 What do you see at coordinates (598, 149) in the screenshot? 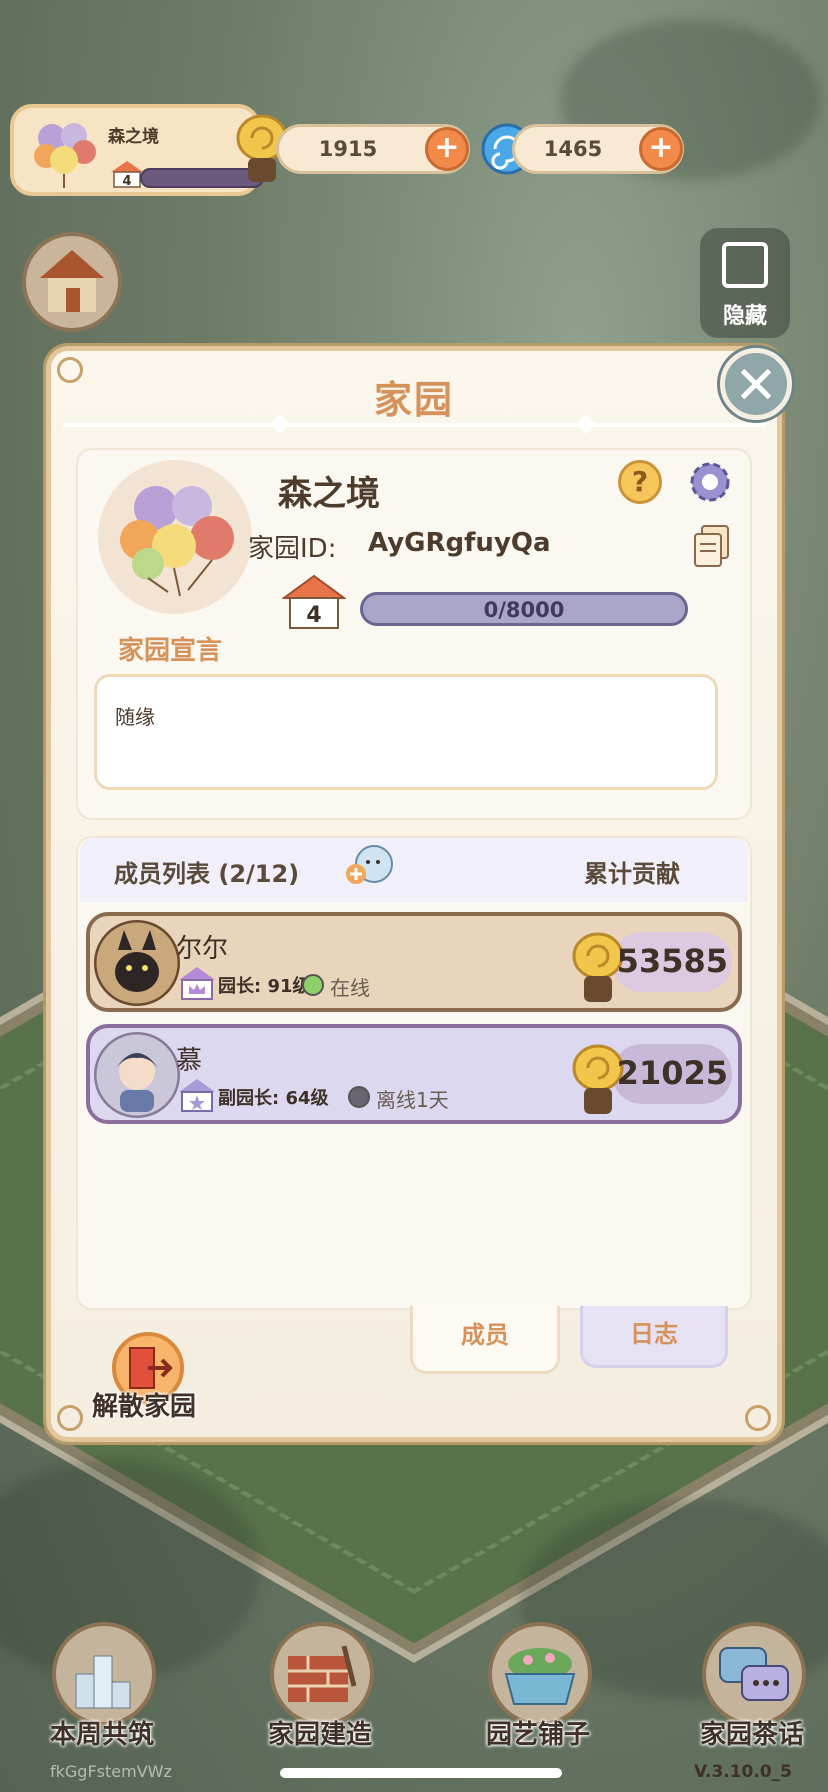
I see `spiral-gem-counter: 1465 +` at bounding box center [598, 149].